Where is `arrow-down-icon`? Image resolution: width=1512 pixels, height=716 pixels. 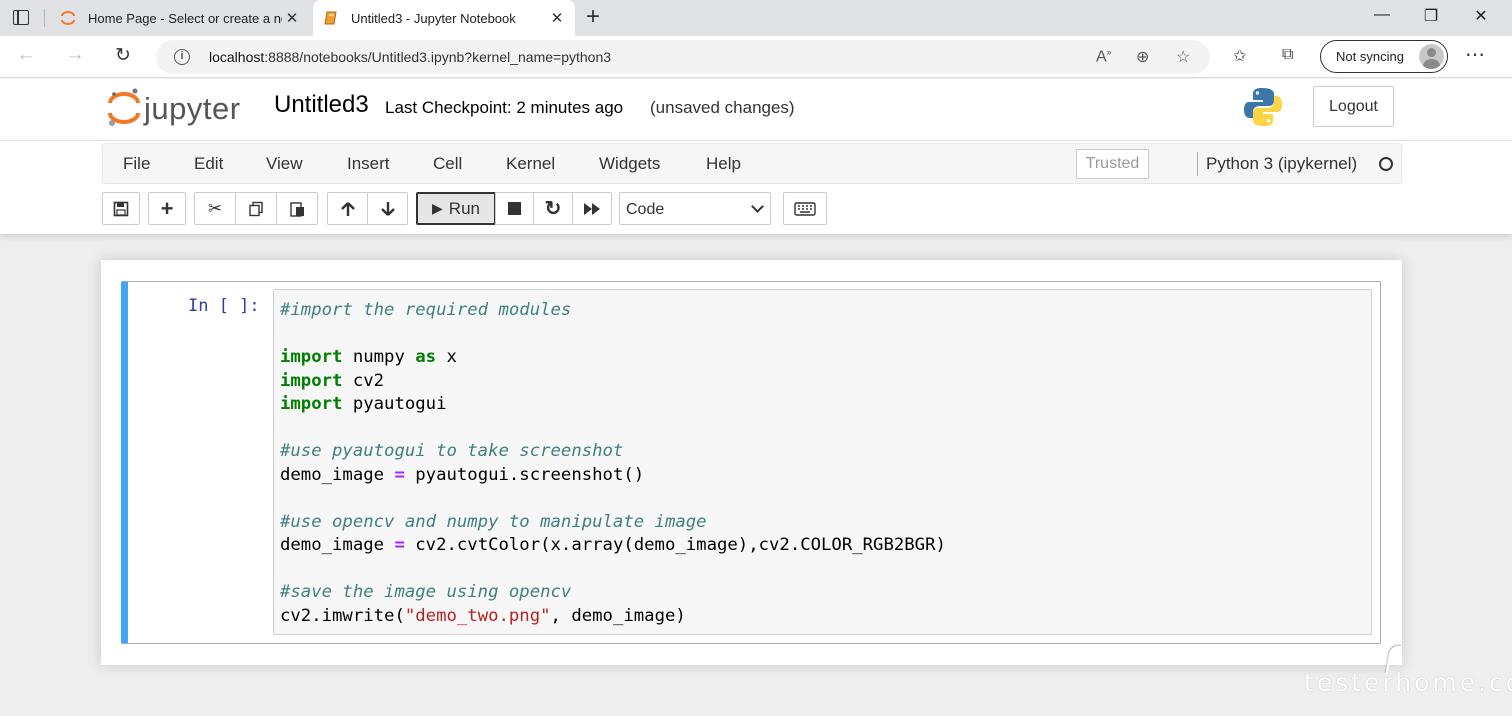
arrow-down-icon is located at coordinates (387, 208).